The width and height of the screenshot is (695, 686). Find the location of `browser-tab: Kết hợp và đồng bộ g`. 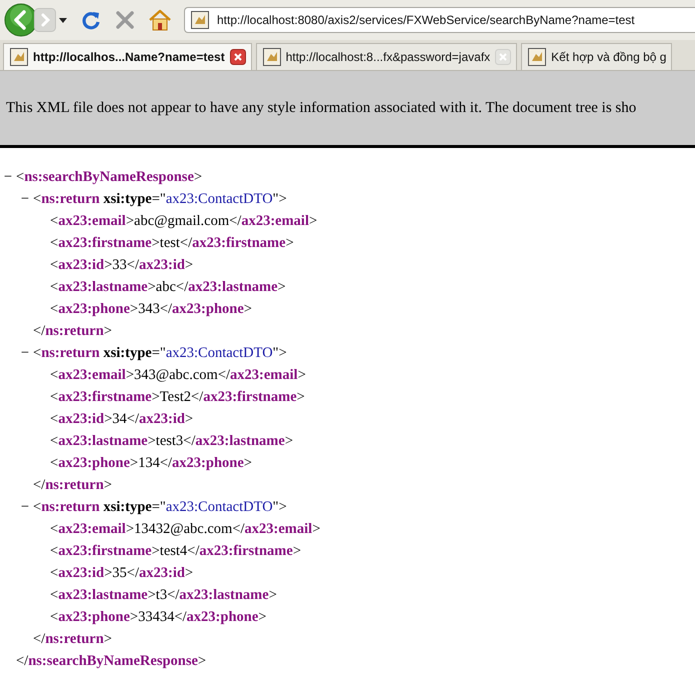

browser-tab: Kết hợp và đồng bộ g is located at coordinates (596, 56).